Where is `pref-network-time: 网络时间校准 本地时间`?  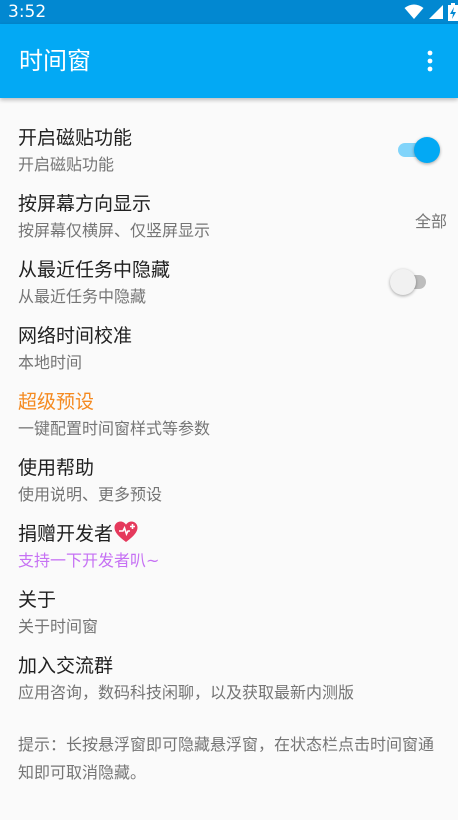
pref-network-time: 网络时间校准 本地时间 is located at coordinates (233, 353).